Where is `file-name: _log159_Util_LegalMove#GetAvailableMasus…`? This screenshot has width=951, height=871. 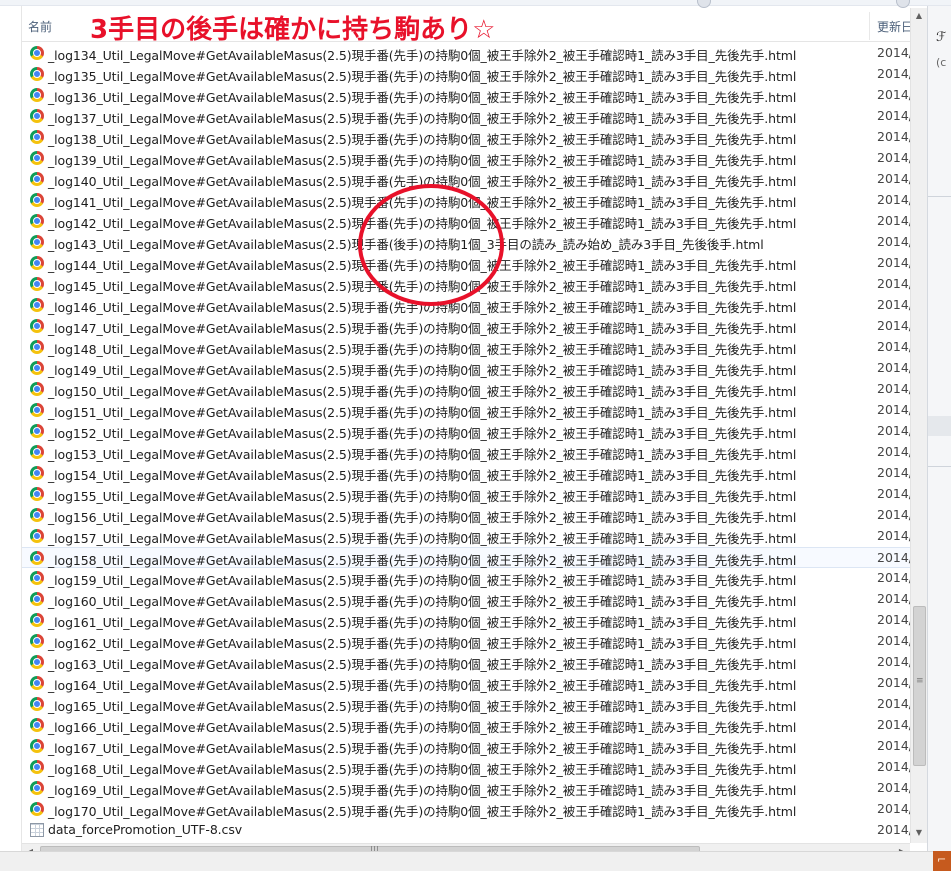 file-name: _log159_Util_LegalMove#GetAvailableMasus… is located at coordinates (422, 579).